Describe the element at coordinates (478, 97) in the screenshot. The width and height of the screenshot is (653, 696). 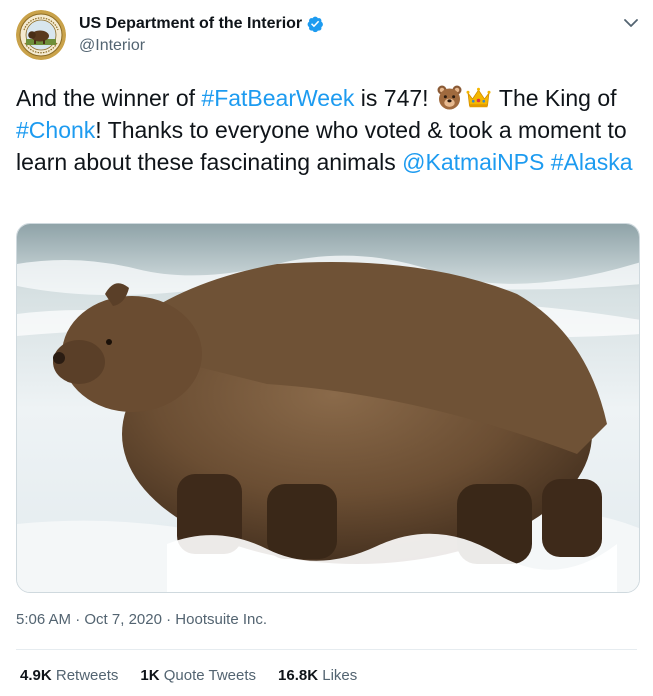
I see `crown-emoji` at that location.